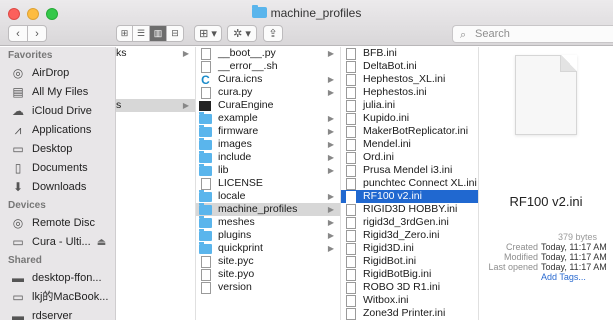 The width and height of the screenshot is (613, 320). Describe the element at coordinates (409, 53) in the screenshot. I see `list-item: BFB.ini` at that location.